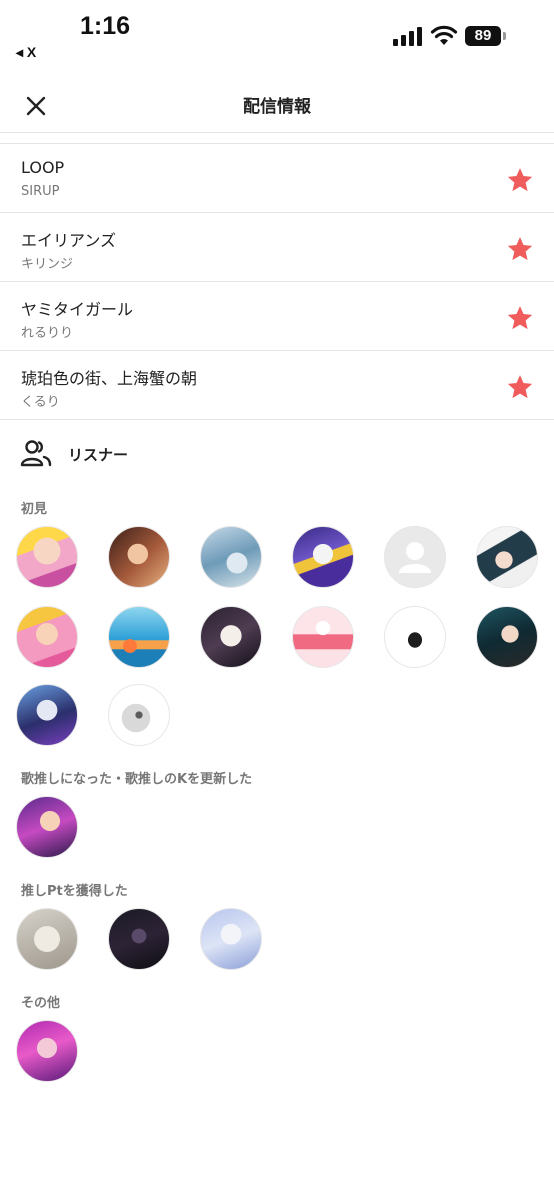 This screenshot has height=1200, width=554. I want to click on song-title: エイリアンズ, so click(69, 240).